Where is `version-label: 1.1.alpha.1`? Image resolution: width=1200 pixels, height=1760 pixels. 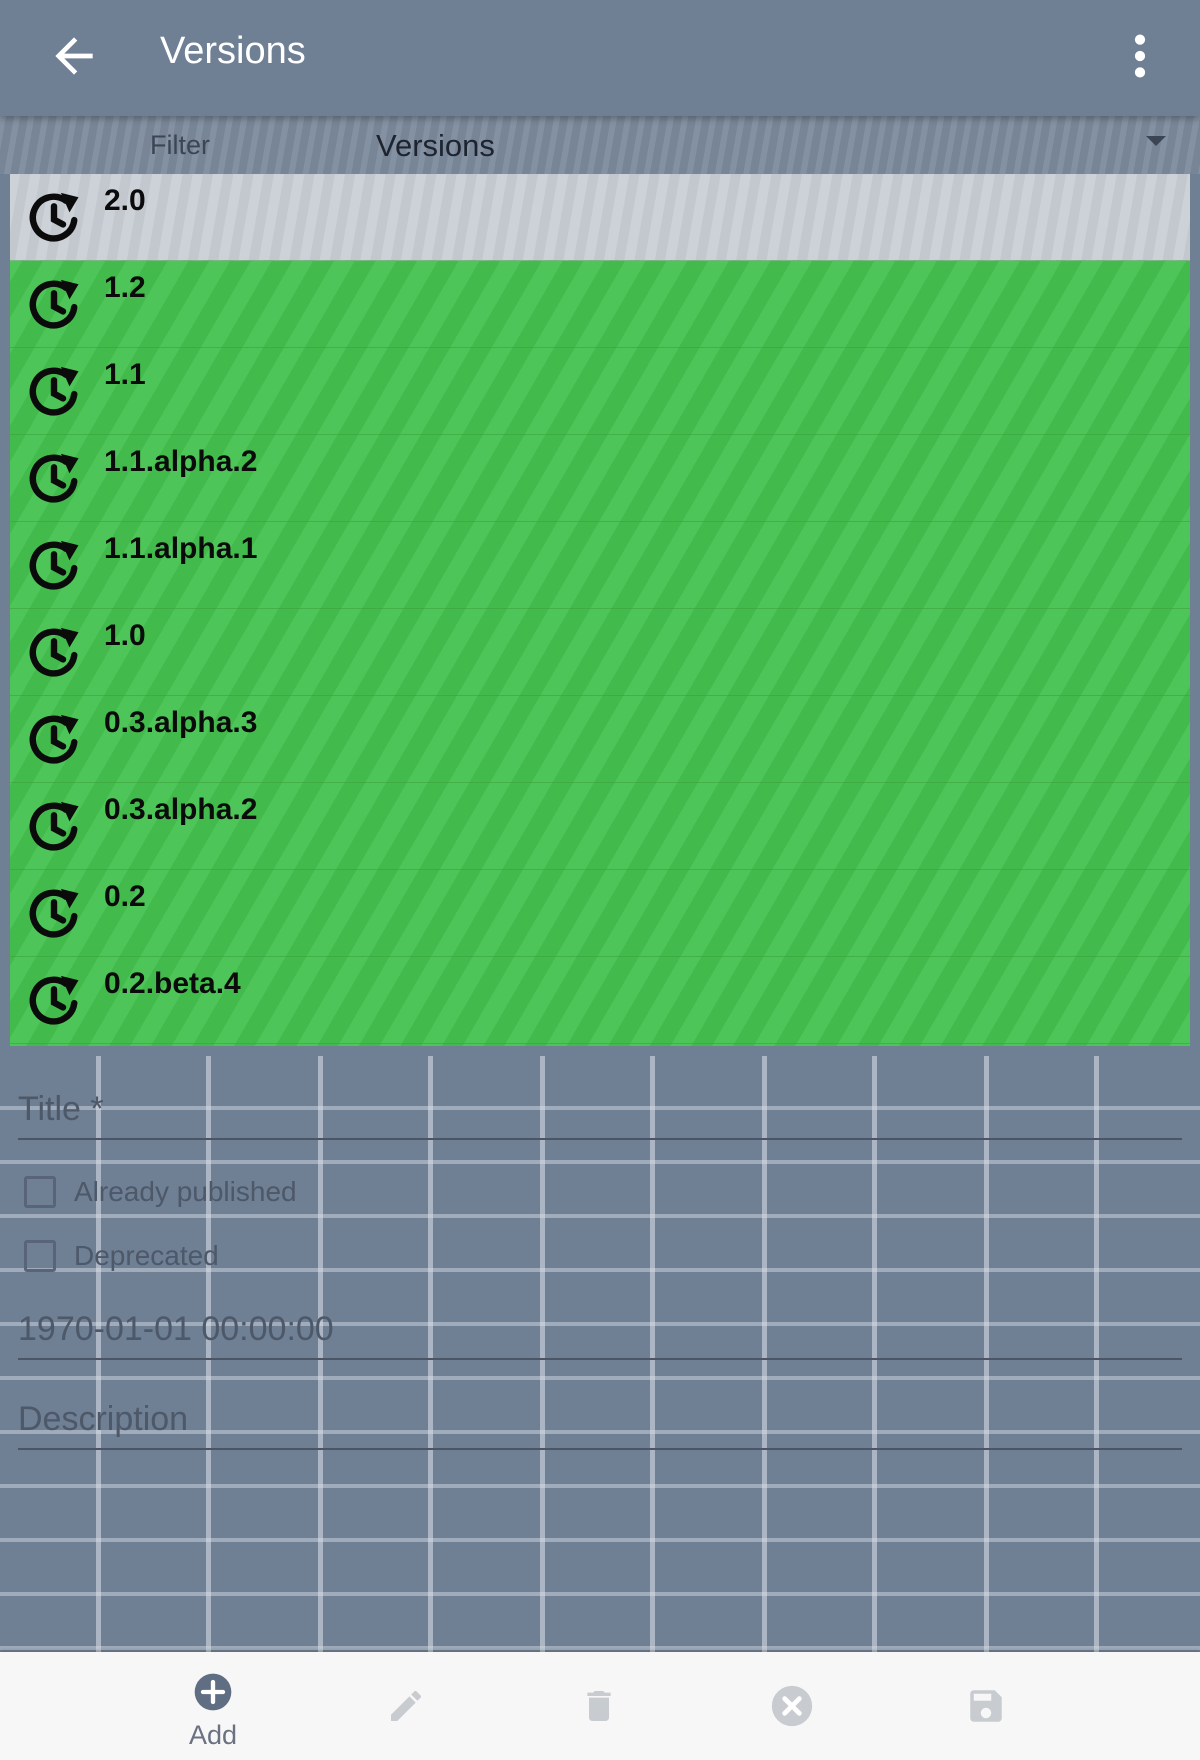
version-label: 1.1.alpha.1 is located at coordinates (181, 548).